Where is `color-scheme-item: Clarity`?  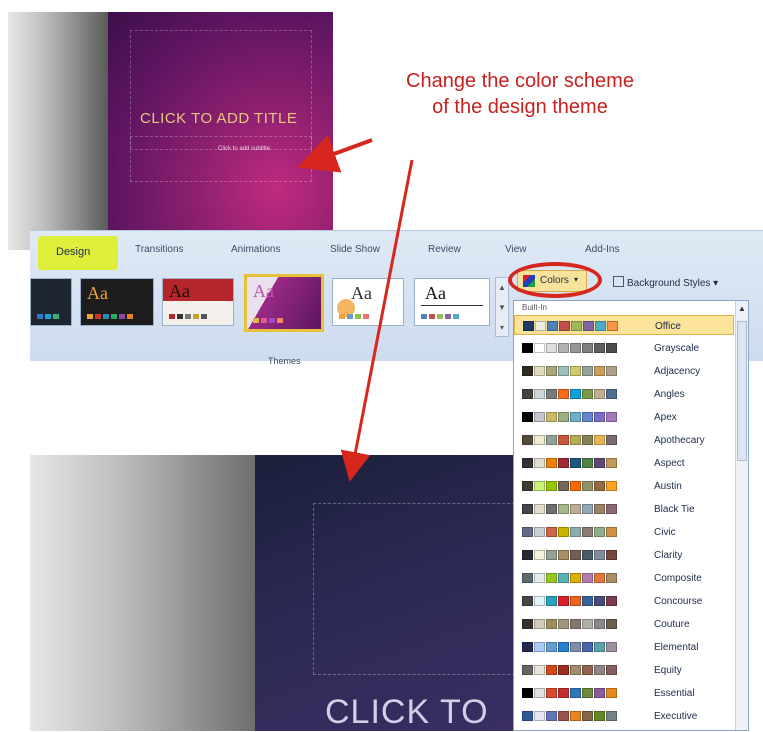 color-scheme-item: Clarity is located at coordinates (624, 555).